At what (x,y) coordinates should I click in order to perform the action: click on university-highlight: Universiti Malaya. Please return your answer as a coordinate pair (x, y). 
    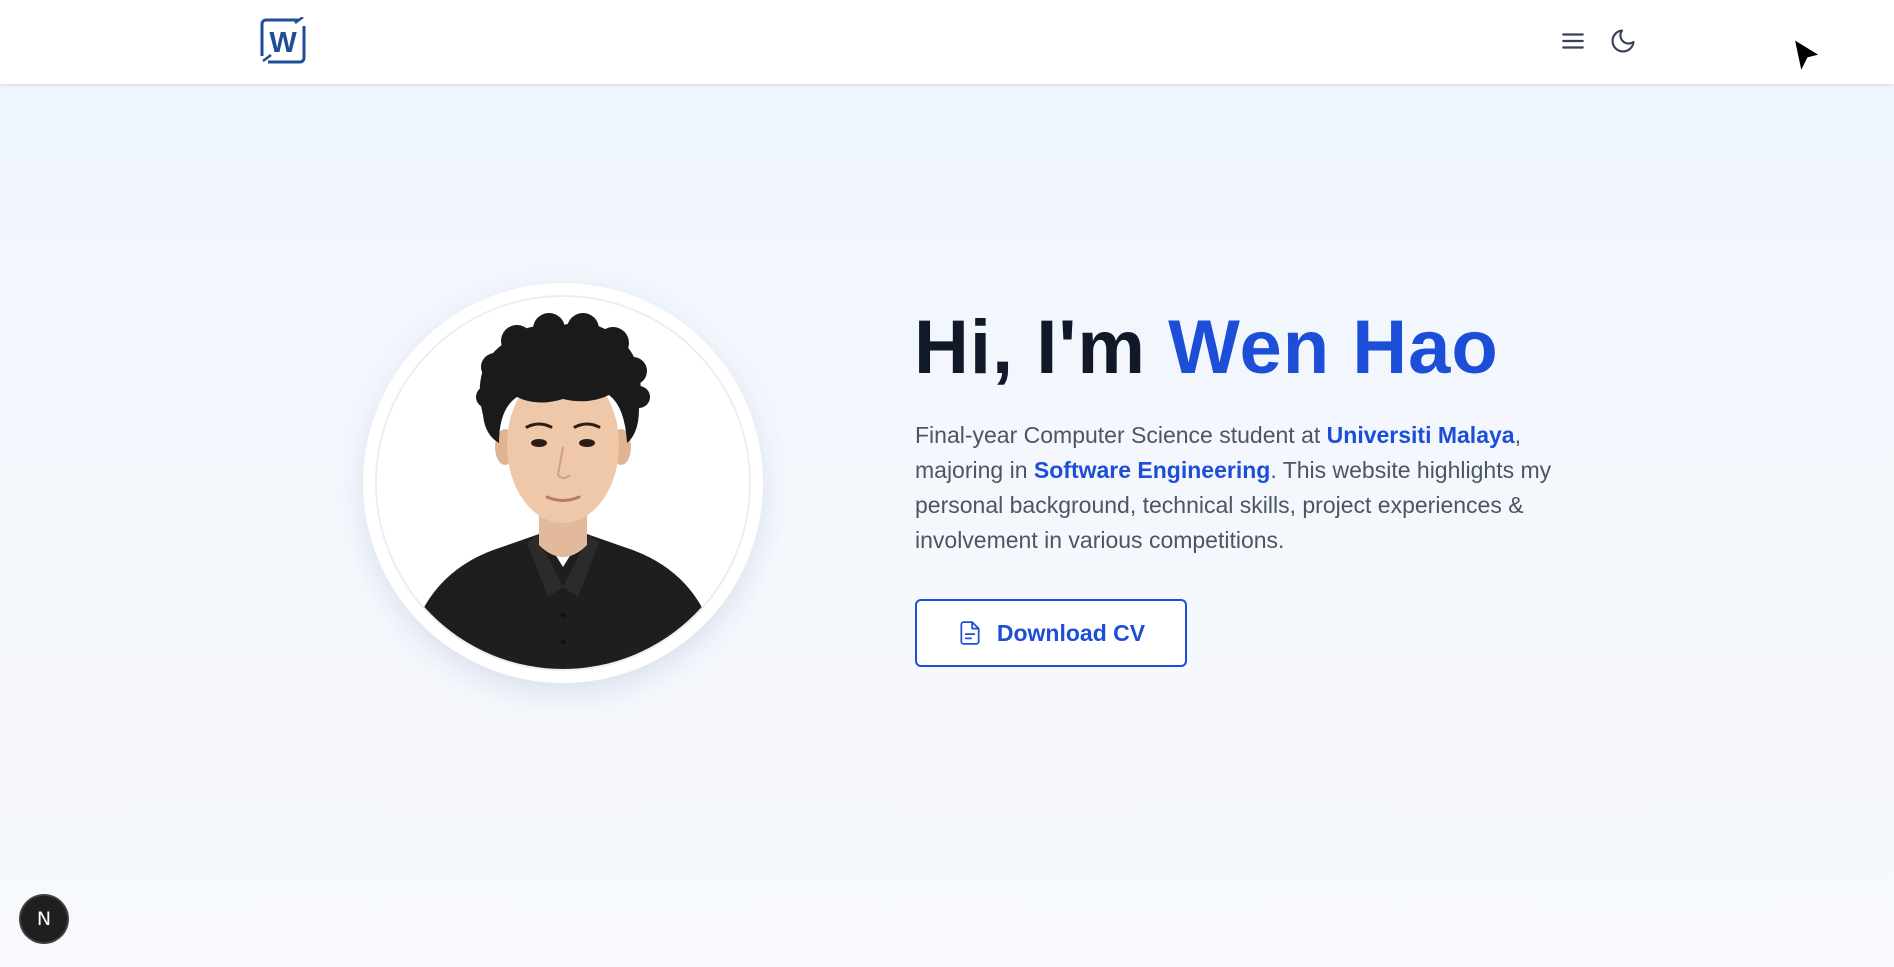
    Looking at the image, I should click on (1420, 435).